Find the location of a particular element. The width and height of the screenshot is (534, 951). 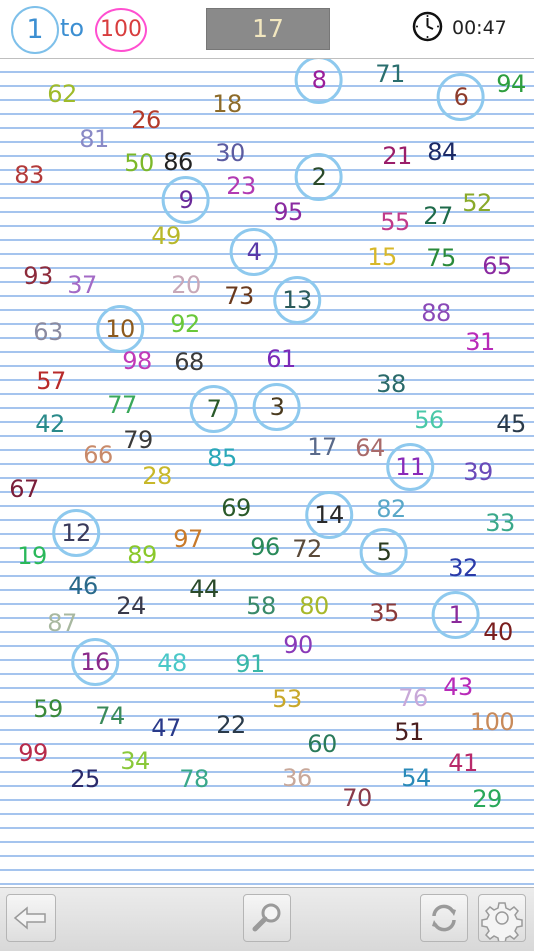

board-number-67: 67 is located at coordinates (24, 489).